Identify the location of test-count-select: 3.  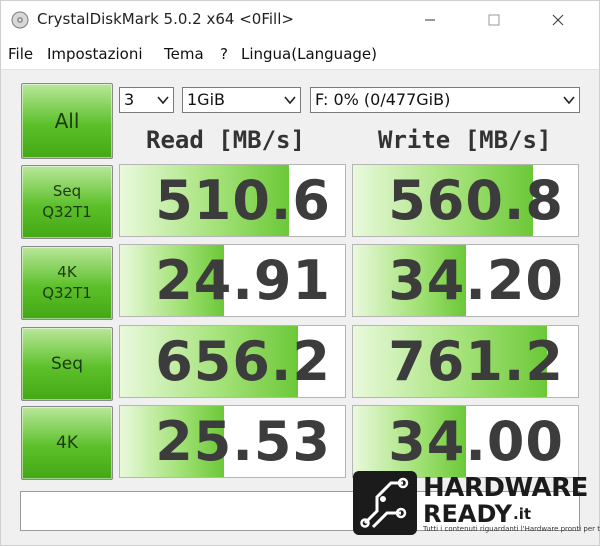
(146, 100).